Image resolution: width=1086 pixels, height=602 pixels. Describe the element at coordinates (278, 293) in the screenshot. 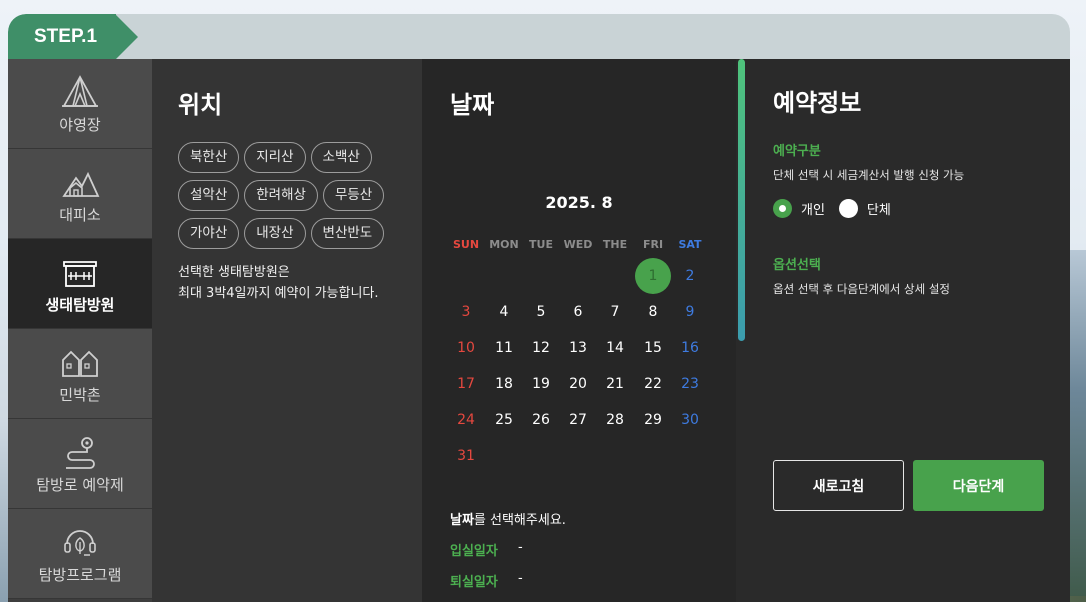

I see `location-note-line: 최대 3박4일까지 예약이 가능합니다.` at that location.